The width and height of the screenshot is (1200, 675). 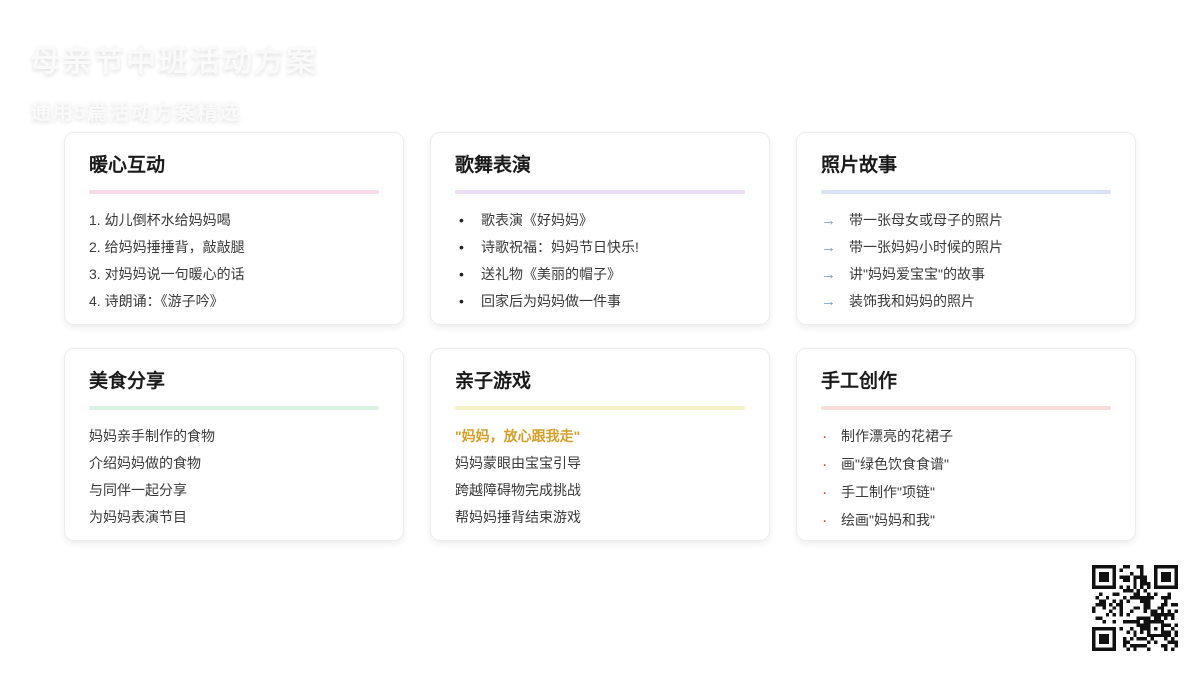 What do you see at coordinates (600, 220) in the screenshot?
I see `card-item: • 歌表演《好妈妈》` at bounding box center [600, 220].